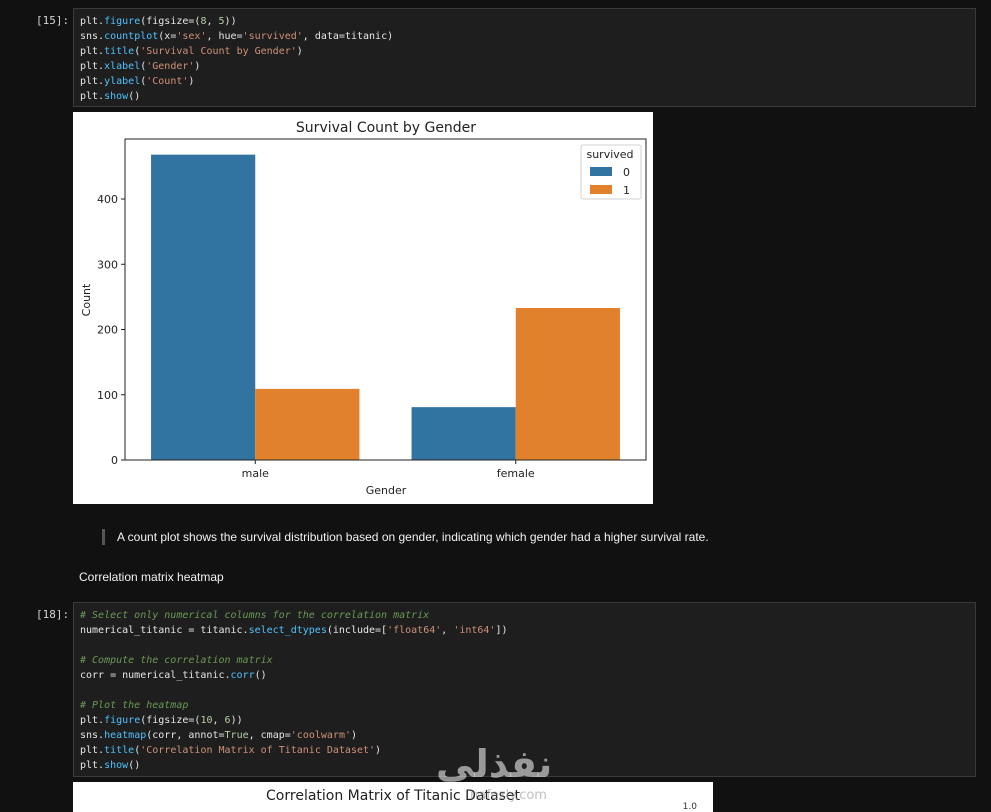 Image resolution: width=991 pixels, height=812 pixels. I want to click on cell-prompt-15: [15]:, so click(53, 20).